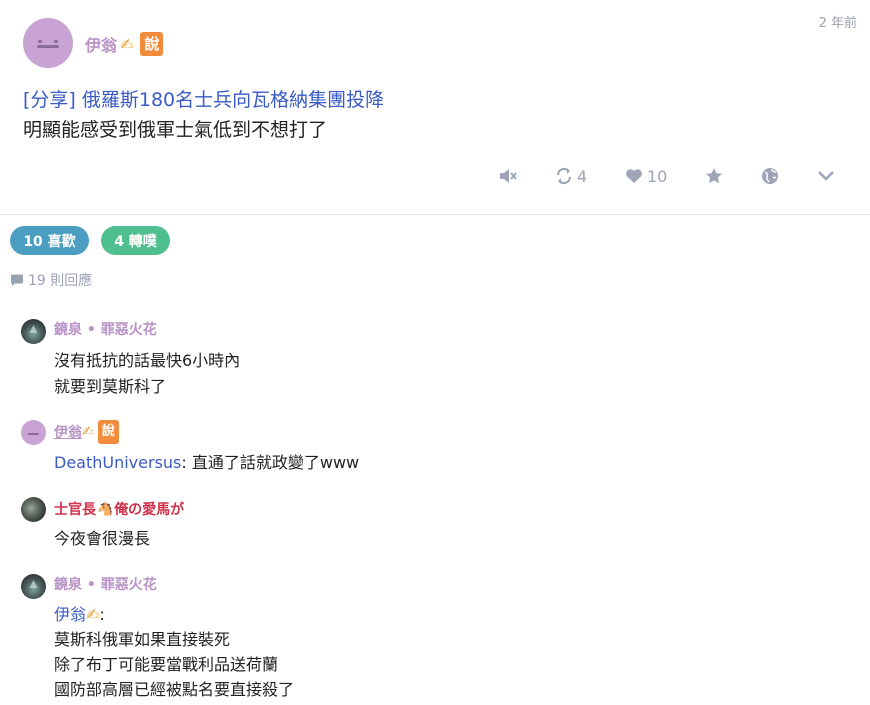  What do you see at coordinates (142, 639) in the screenshot?
I see `comment-text-line: 莫斯科俄軍如果直接裝死` at bounding box center [142, 639].